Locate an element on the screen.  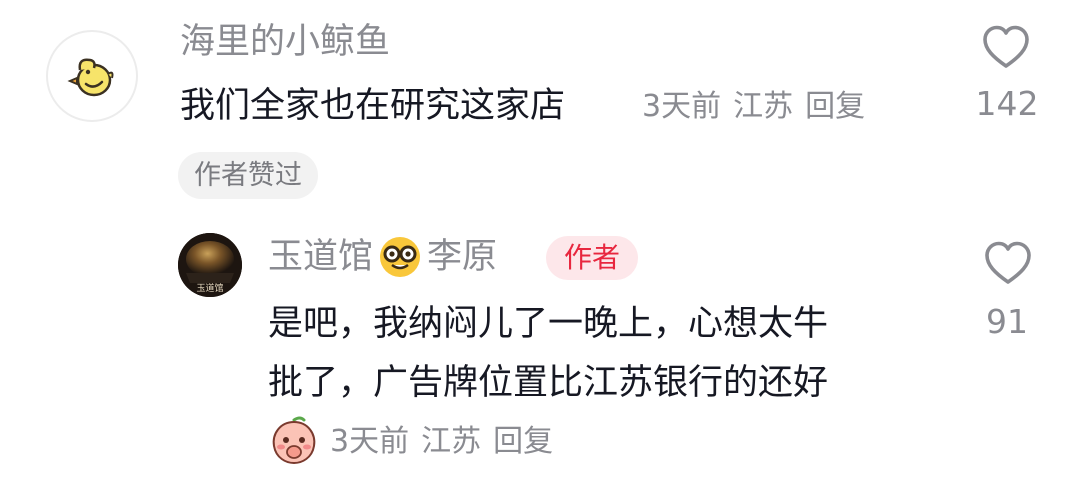
reply-meta: 3天前 江苏 回复 is located at coordinates (447, 442).